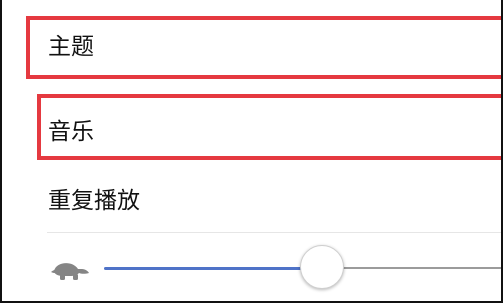 This screenshot has height=303, width=503. Describe the element at coordinates (71, 132) in the screenshot. I see `setting-music-label: 音乐` at that location.